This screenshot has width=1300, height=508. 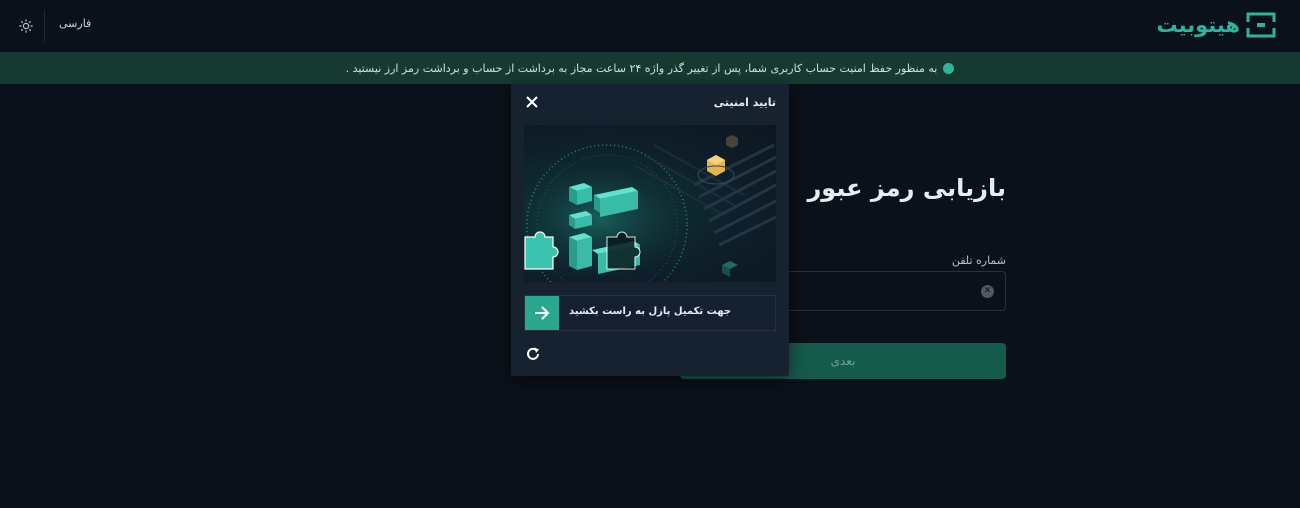 I want to click on close-icon, so click(x=532, y=102).